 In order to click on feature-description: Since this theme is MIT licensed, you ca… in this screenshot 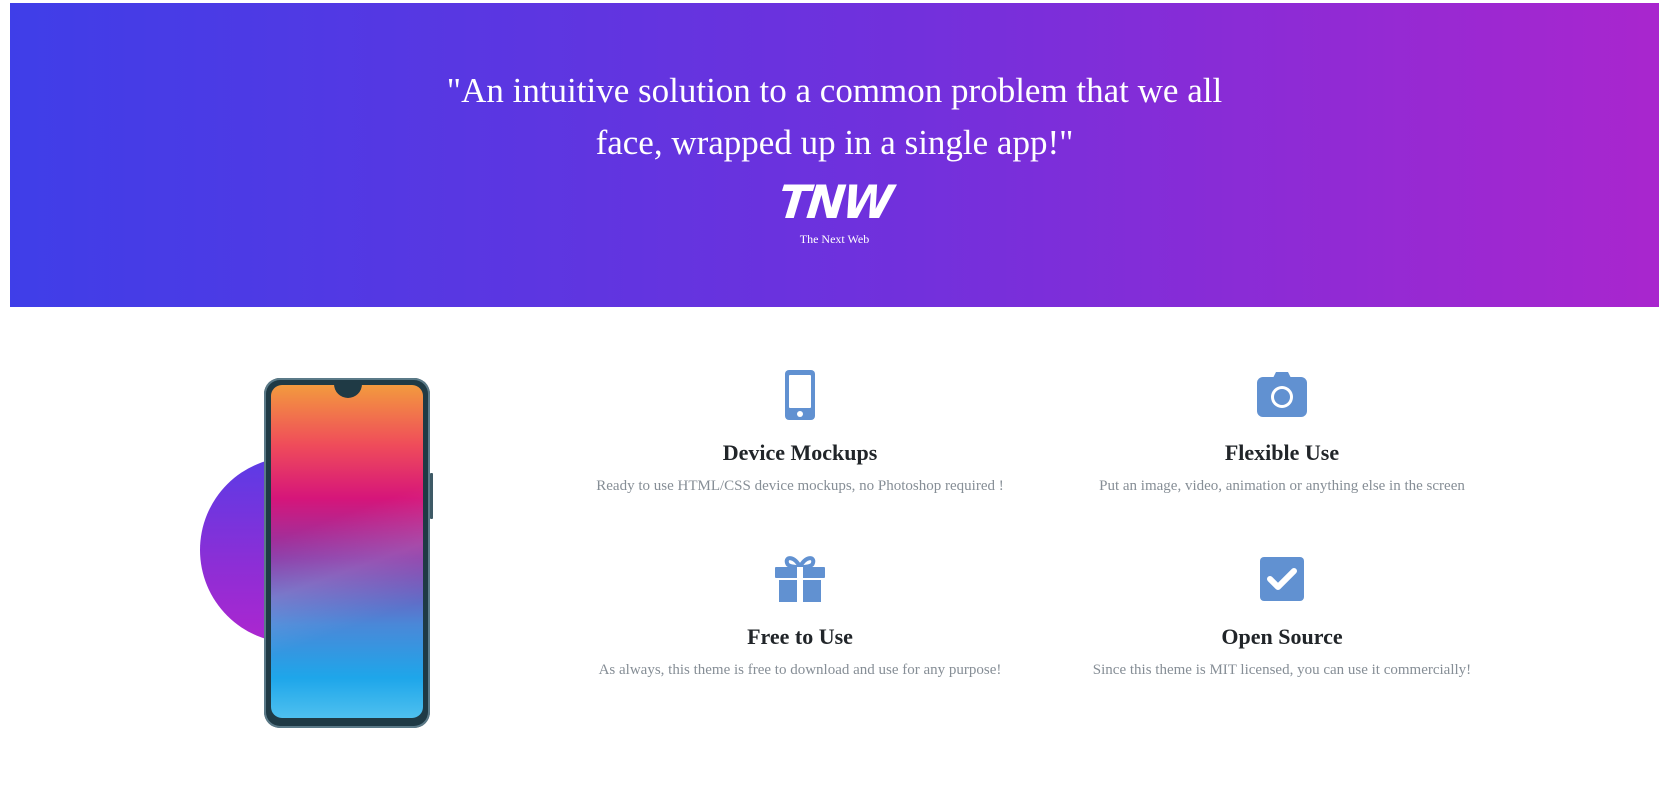, I will do `click(1282, 670)`.